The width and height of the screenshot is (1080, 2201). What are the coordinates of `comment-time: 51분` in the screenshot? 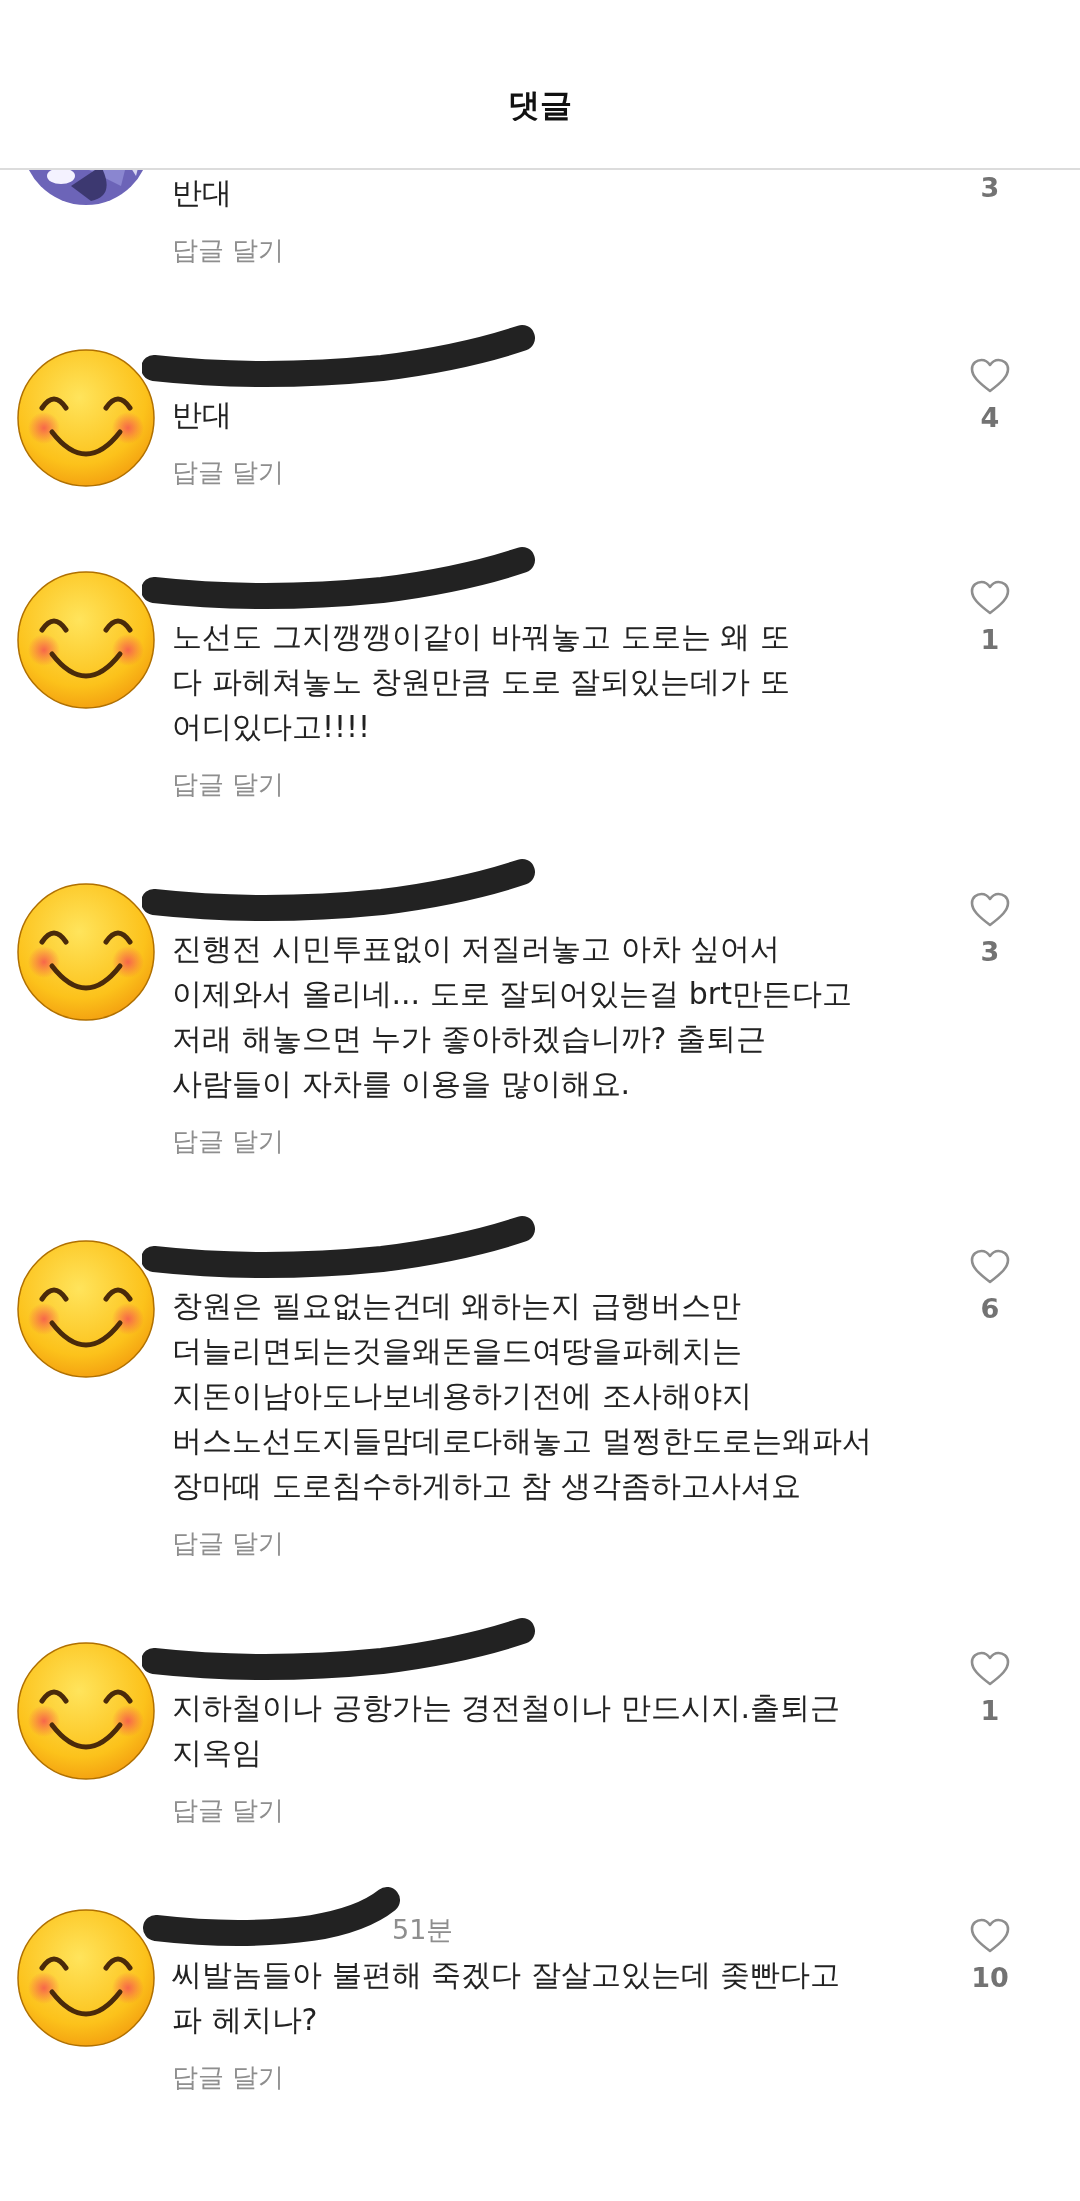 It's located at (423, 1930).